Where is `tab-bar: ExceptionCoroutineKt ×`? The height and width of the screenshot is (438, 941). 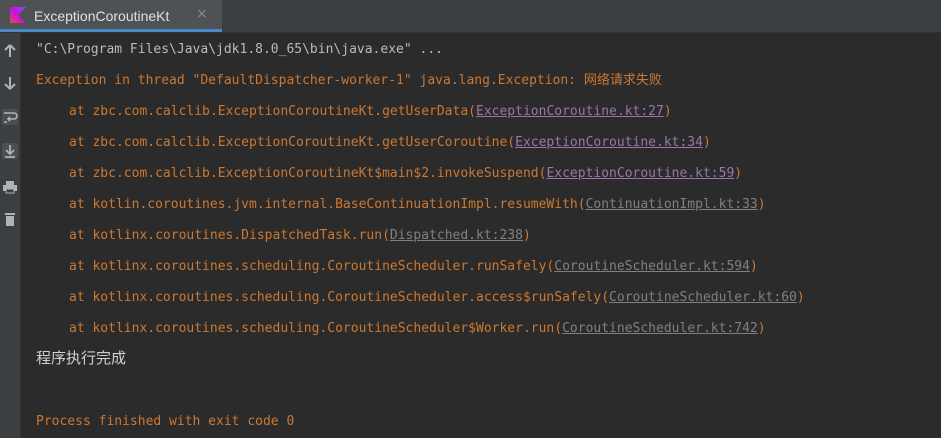
tab-bar: ExceptionCoroutineKt × is located at coordinates (470, 16).